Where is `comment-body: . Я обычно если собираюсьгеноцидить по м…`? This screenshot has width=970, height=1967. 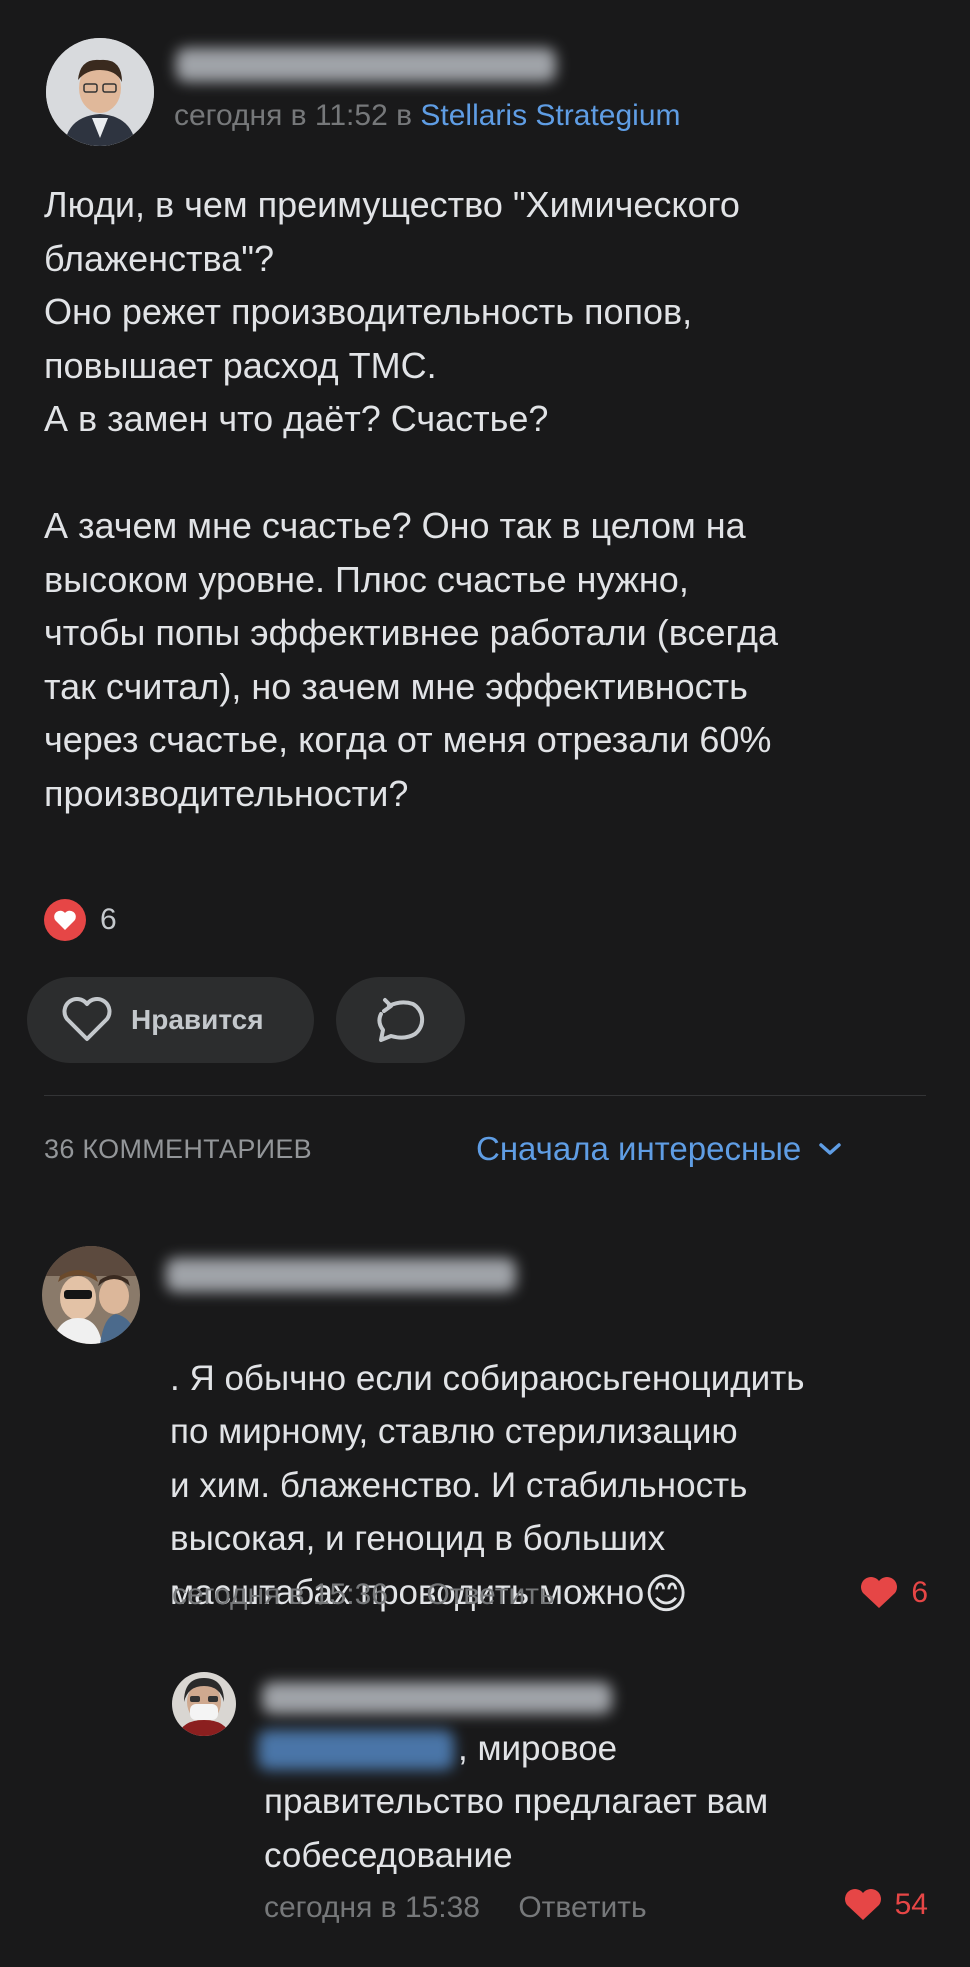 comment-body: . Я обычно если собираюсьгеноцидить по м… is located at coordinates (487, 1485).